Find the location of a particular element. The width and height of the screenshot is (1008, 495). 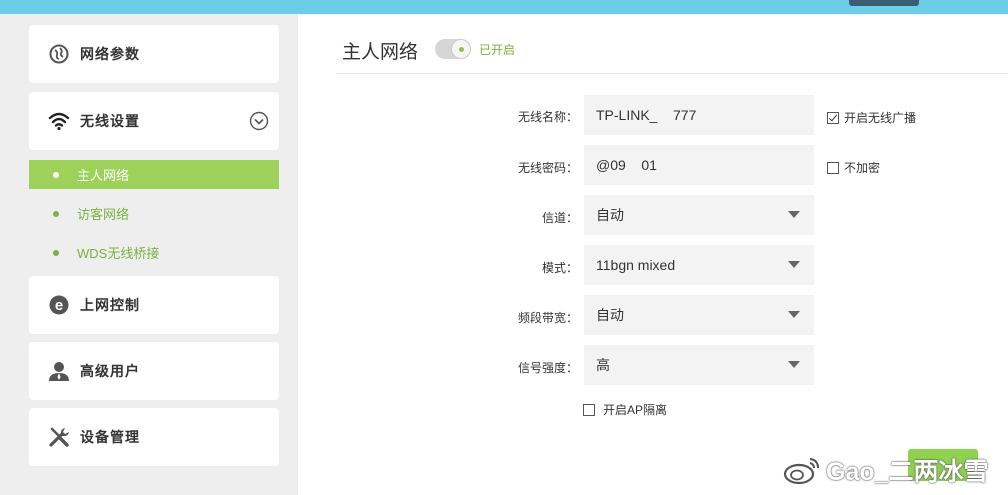

sidebar-item-device-management: 设备管理 is located at coordinates (154, 437).